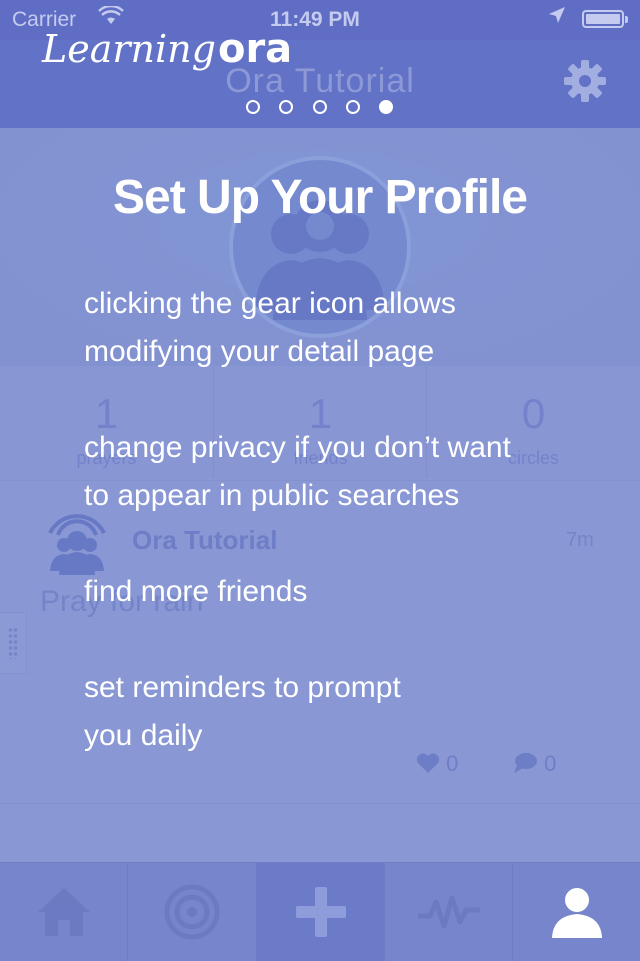 Image resolution: width=640 pixels, height=961 pixels. I want to click on page-indicator, so click(320, 110).